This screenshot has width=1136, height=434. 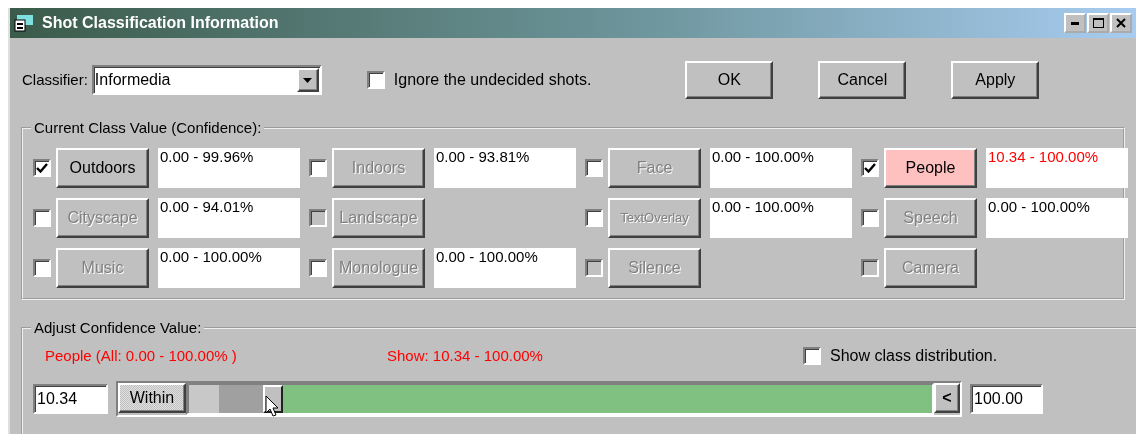 I want to click on mode-button: Within, so click(x=152, y=398).